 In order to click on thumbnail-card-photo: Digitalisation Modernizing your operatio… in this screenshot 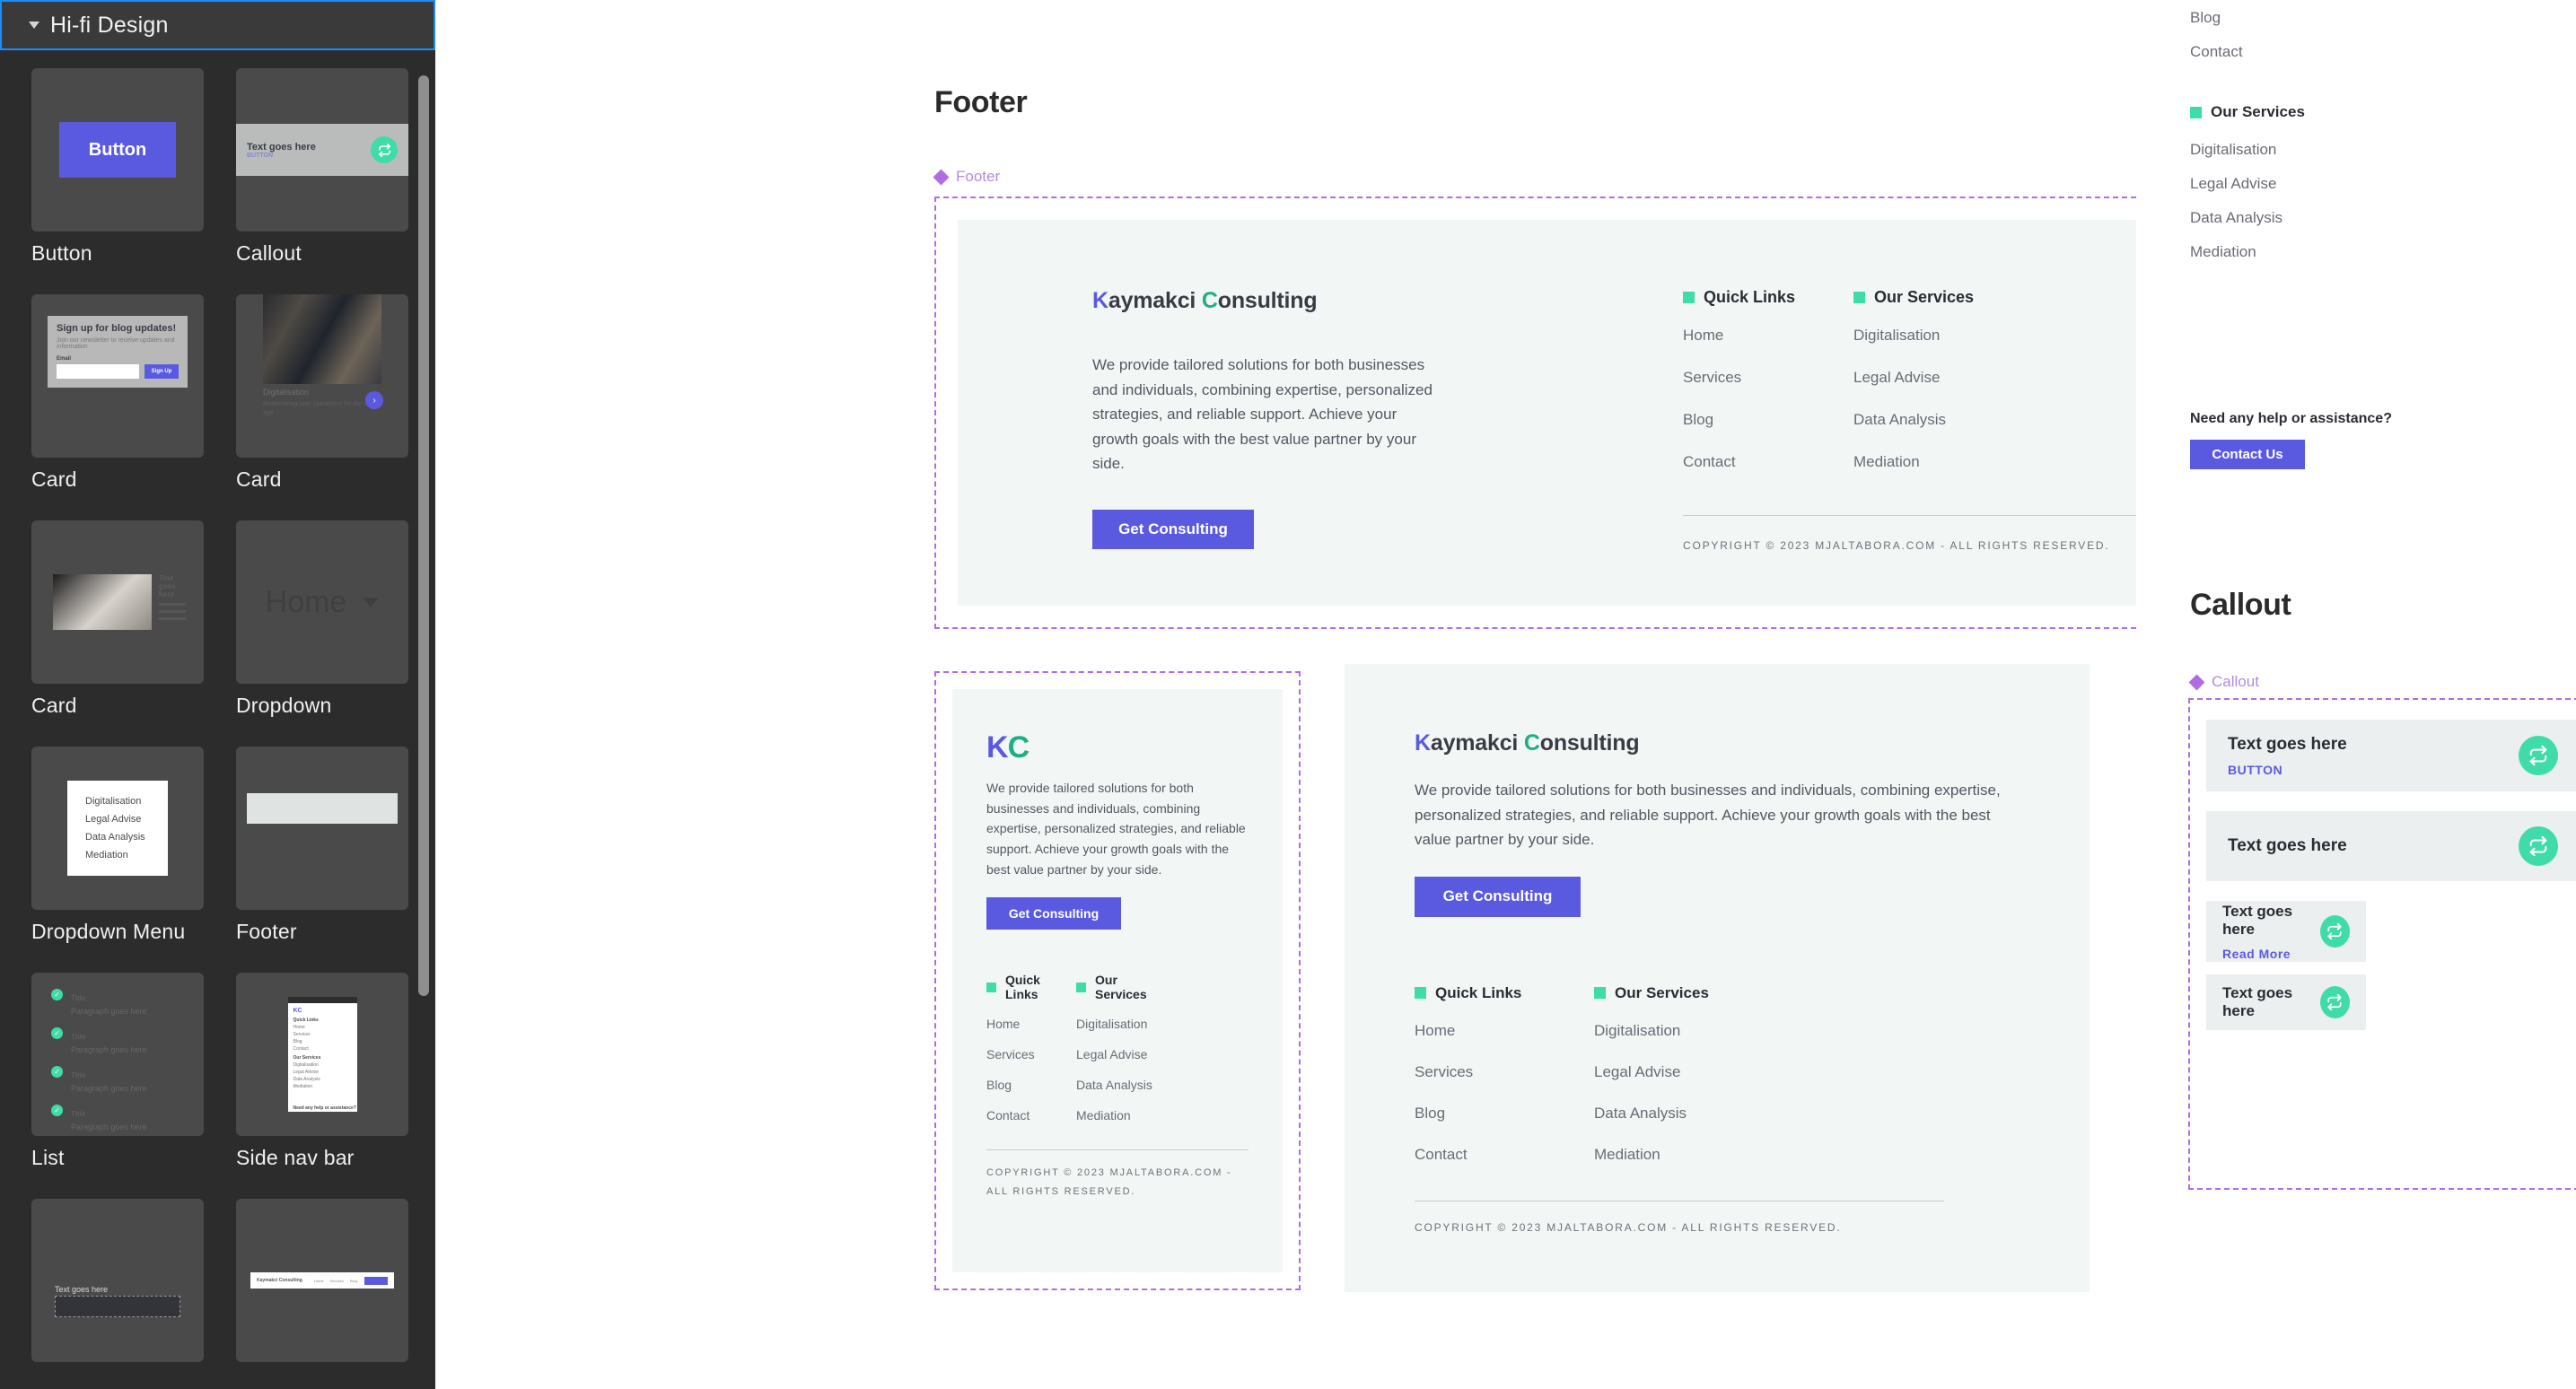, I will do `click(322, 376)`.